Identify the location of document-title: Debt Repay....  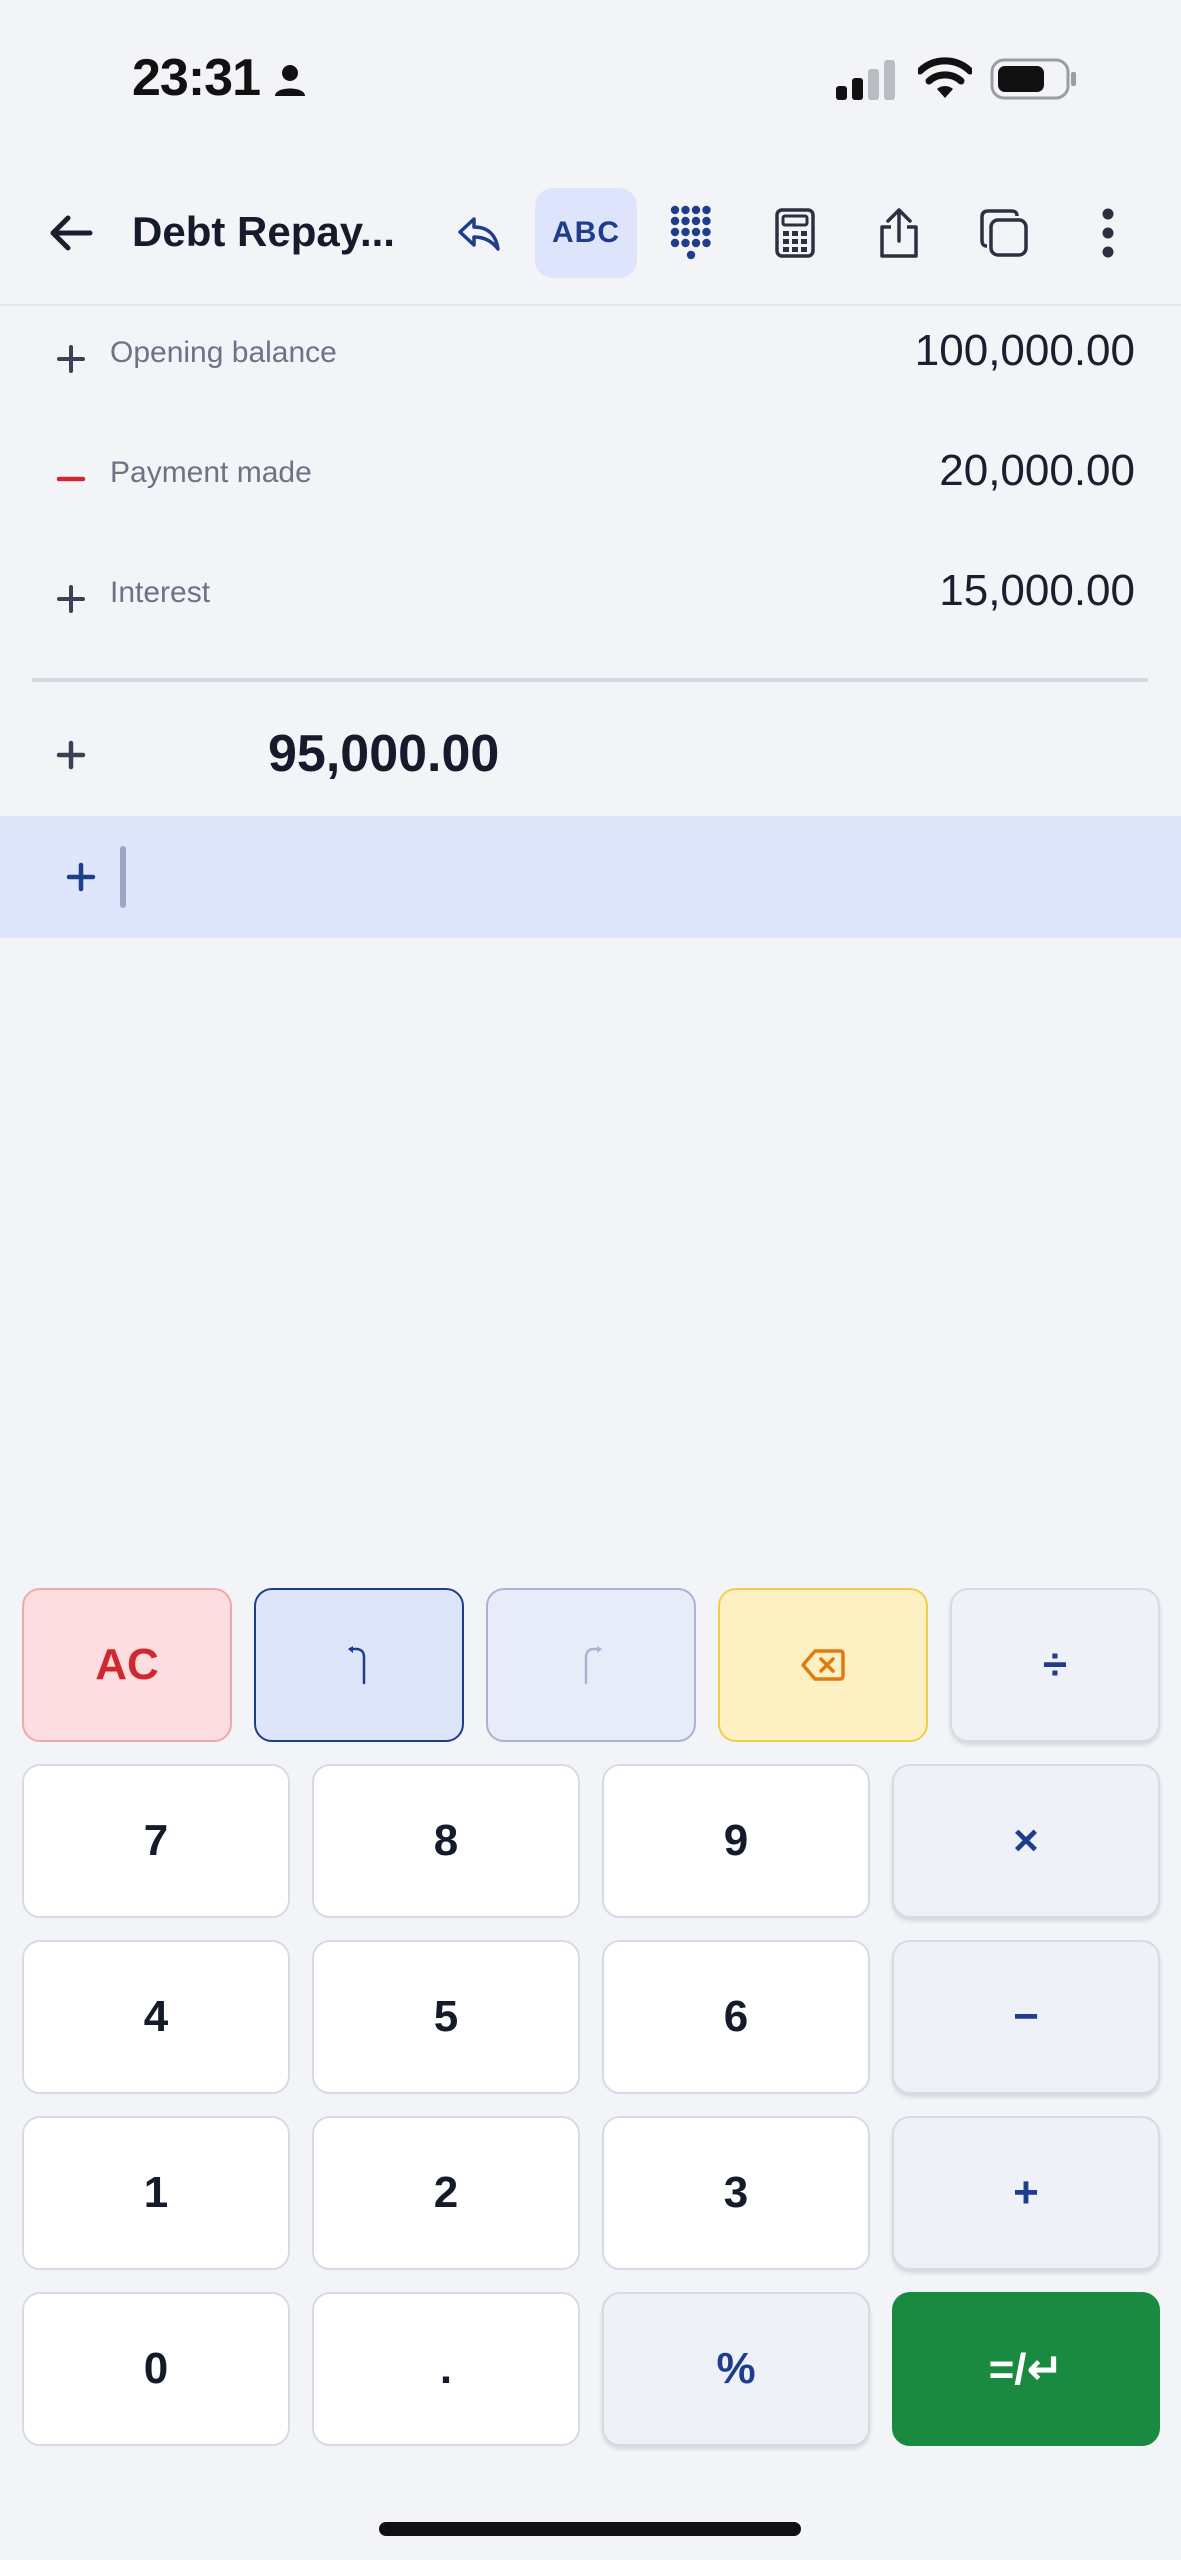
(263, 232).